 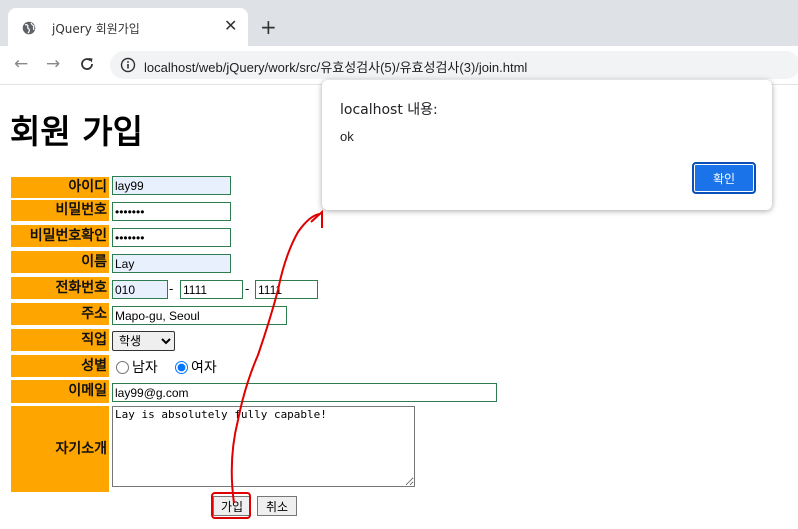 I want to click on gender-male-label: 남자, so click(x=145, y=368).